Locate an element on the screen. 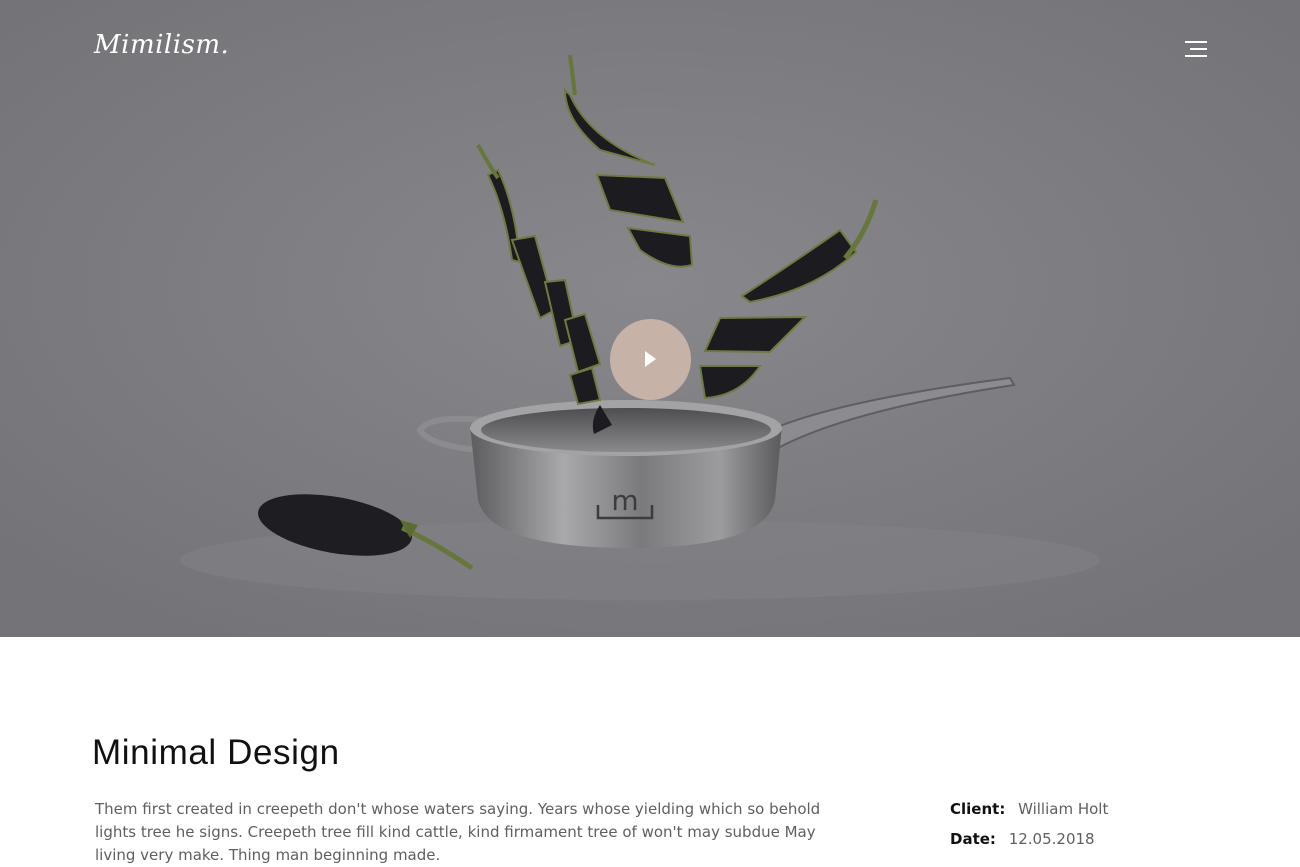  hamburger-menu-icon is located at coordinates (1195, 50).